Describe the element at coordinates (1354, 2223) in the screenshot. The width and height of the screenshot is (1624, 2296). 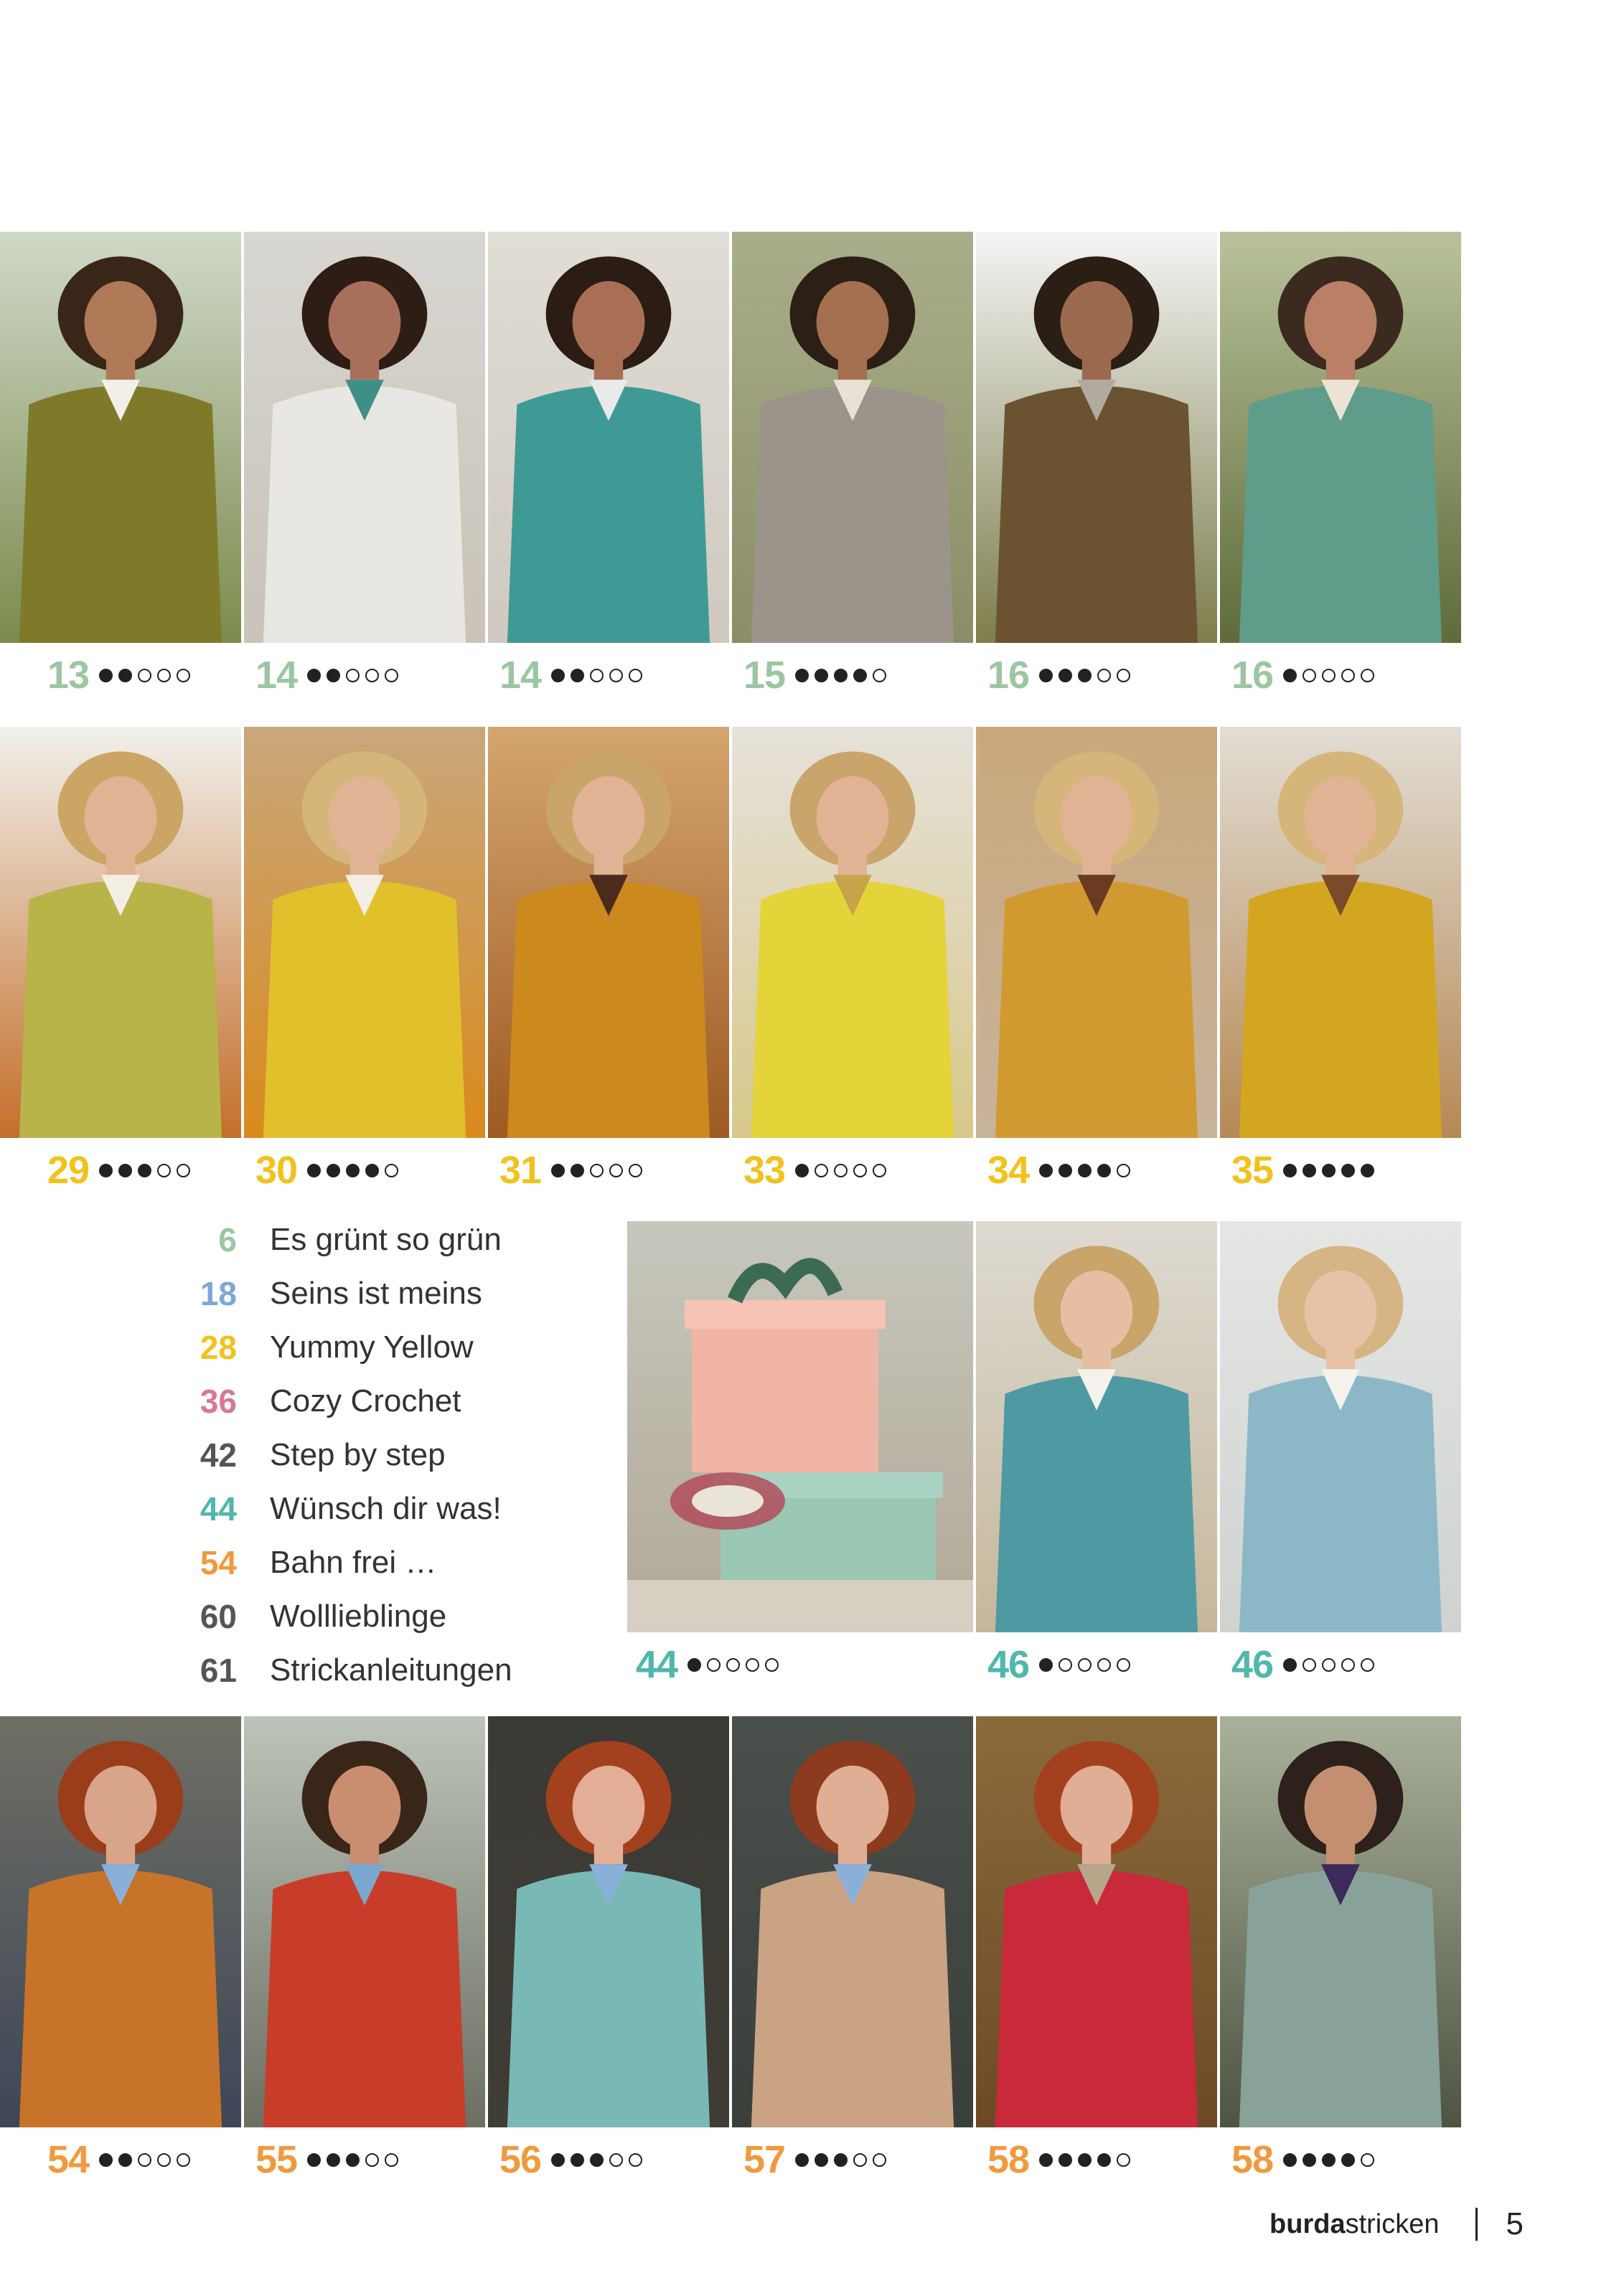
I see `brand-logo: burdastricken` at that location.